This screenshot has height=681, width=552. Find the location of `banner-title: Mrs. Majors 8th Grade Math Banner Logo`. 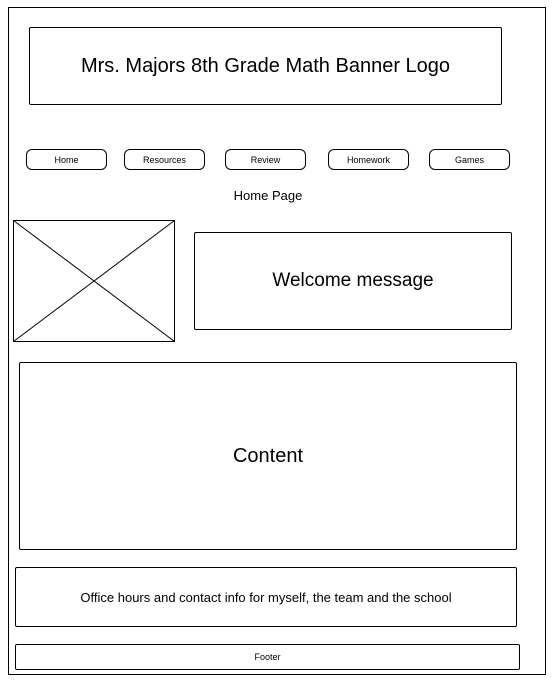

banner-title: Mrs. Majors 8th Grade Math Banner Logo is located at coordinates (265, 65).